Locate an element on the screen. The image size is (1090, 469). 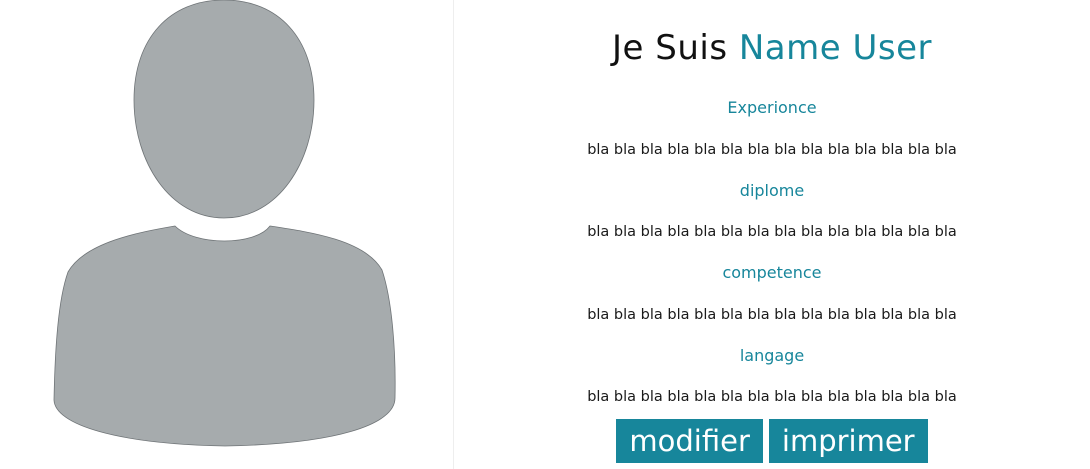
section-heading-language: langage is located at coordinates (772, 355).